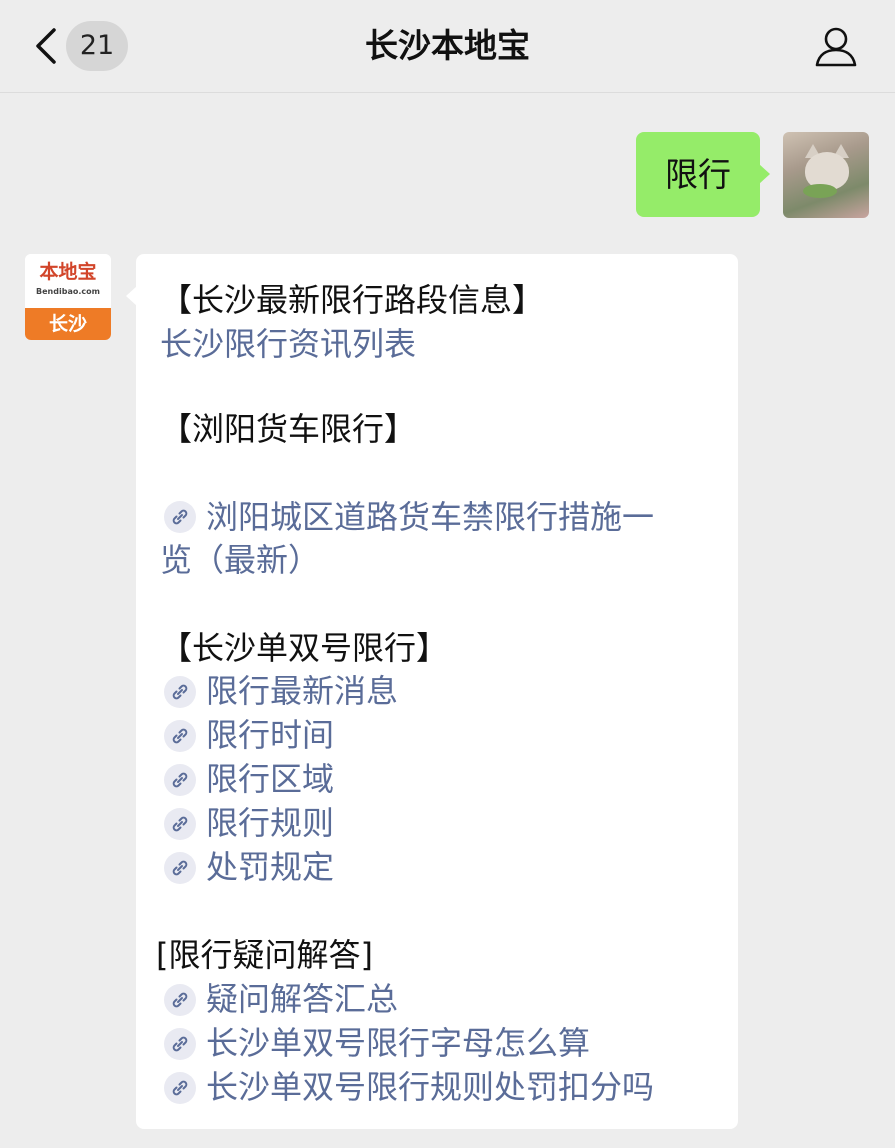 This screenshot has height=1148, width=895. I want to click on section-heading: 【浏阳货车限行】, so click(288, 429).